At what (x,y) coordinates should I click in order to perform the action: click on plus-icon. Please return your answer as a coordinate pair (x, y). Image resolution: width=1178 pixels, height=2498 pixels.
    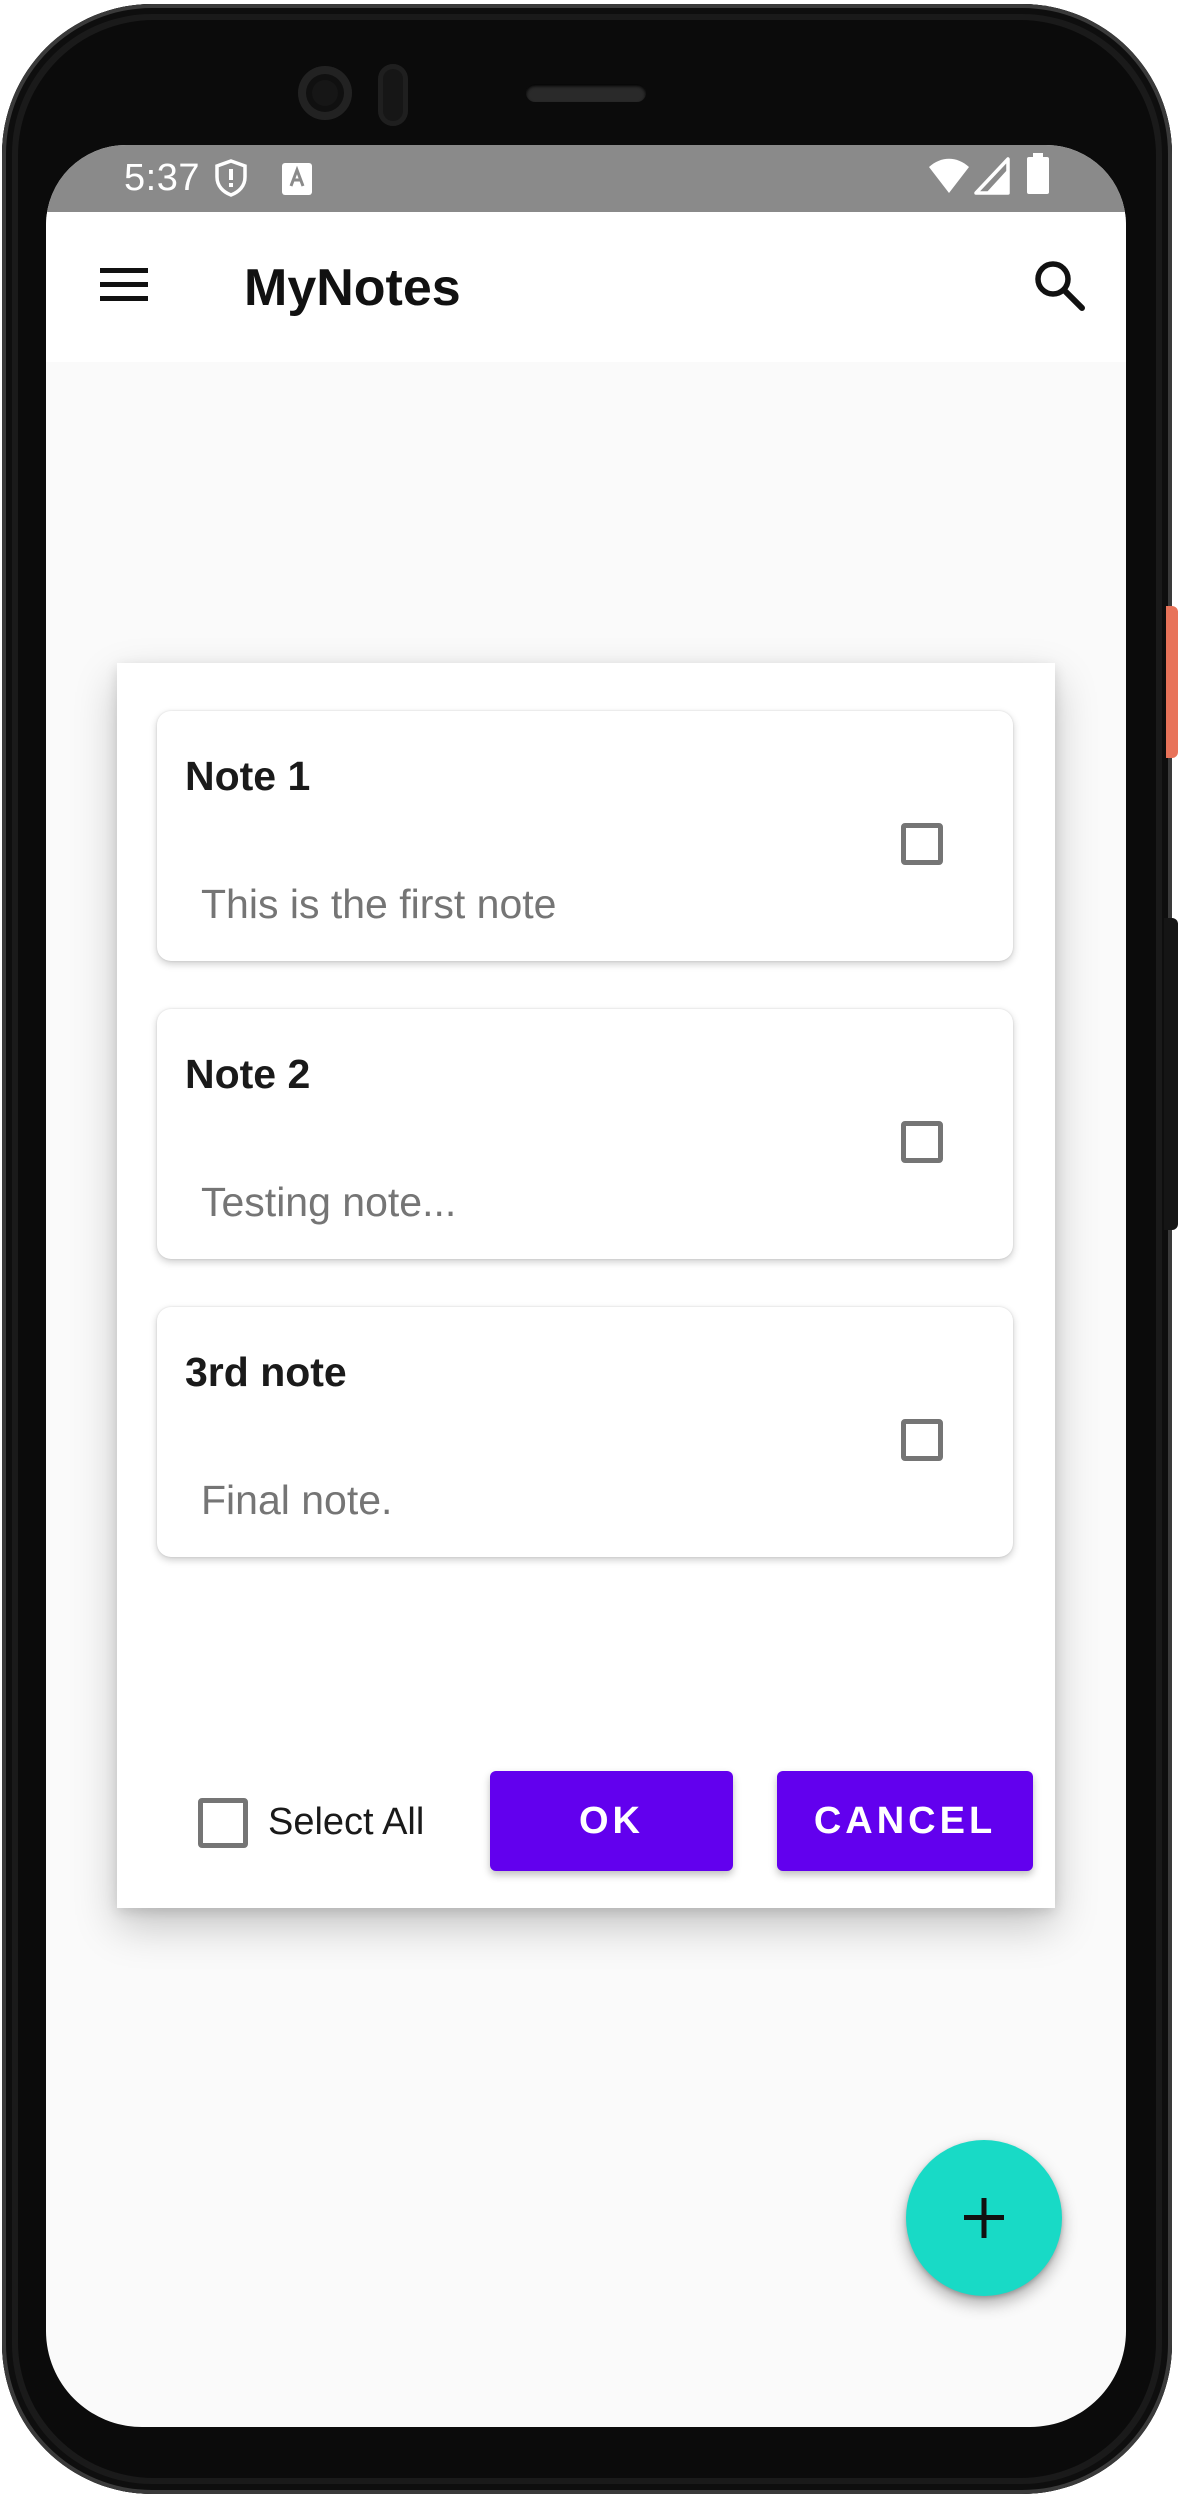
    Looking at the image, I should click on (984, 2218).